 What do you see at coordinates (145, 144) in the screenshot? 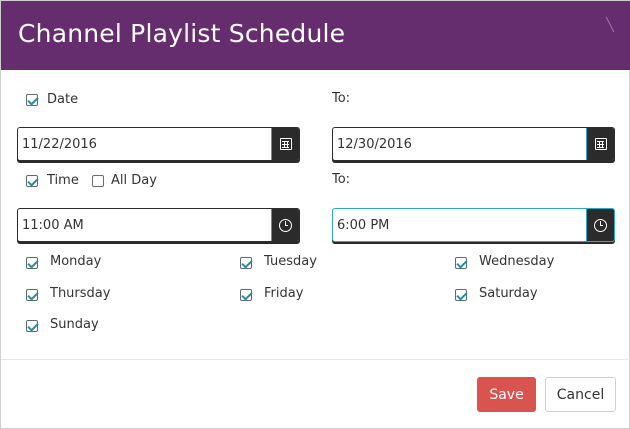
I see `date-from-input` at bounding box center [145, 144].